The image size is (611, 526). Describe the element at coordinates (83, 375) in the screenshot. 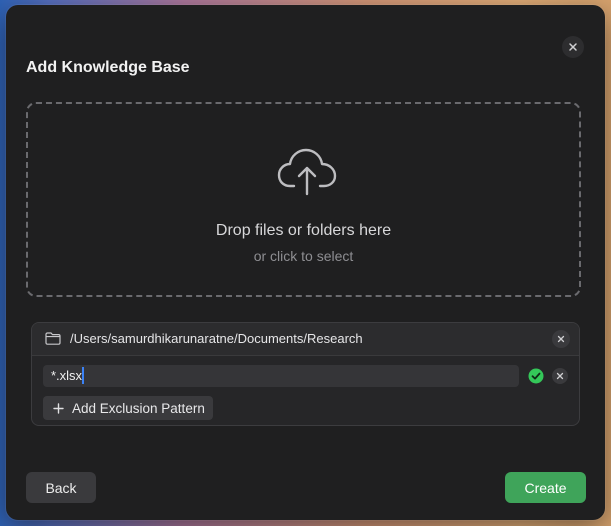

I see `text-cursor` at that location.